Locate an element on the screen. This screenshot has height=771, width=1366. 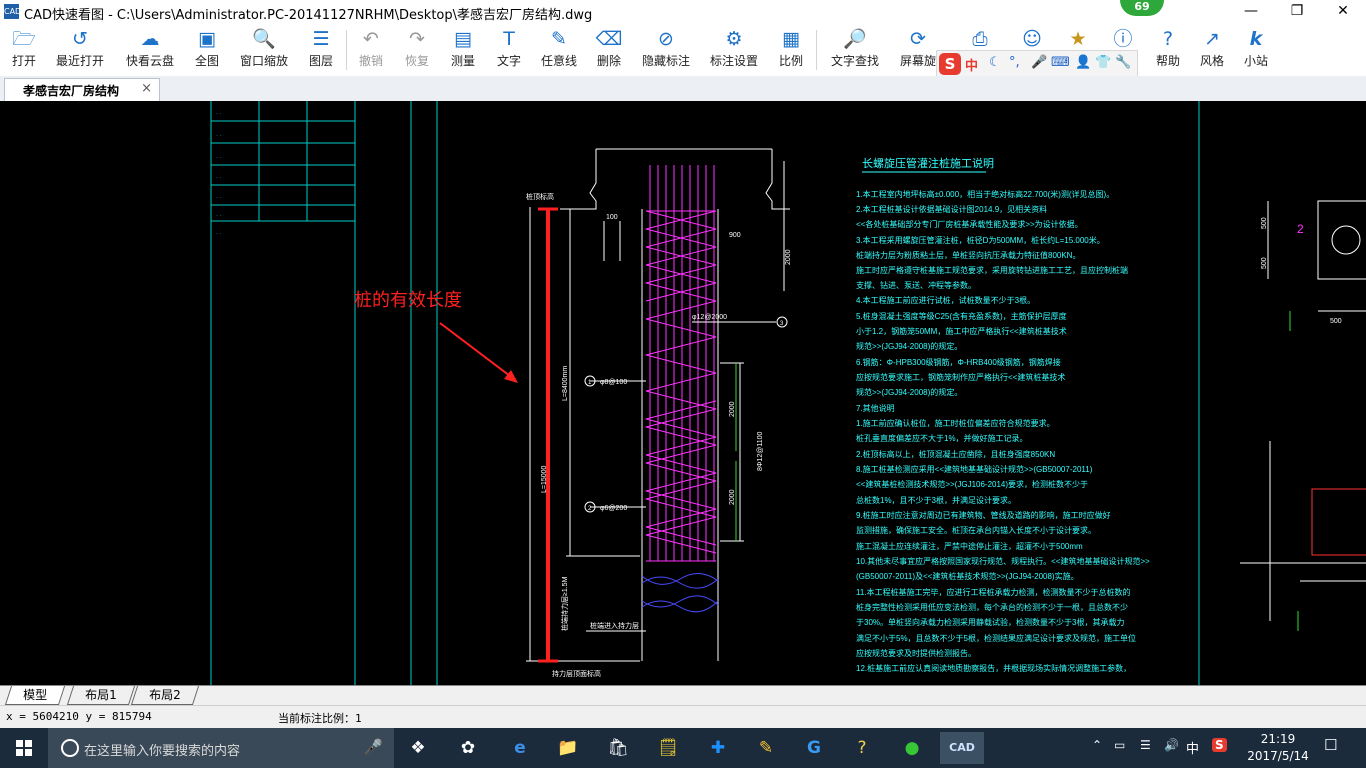
start-button is located at coordinates (24, 748).